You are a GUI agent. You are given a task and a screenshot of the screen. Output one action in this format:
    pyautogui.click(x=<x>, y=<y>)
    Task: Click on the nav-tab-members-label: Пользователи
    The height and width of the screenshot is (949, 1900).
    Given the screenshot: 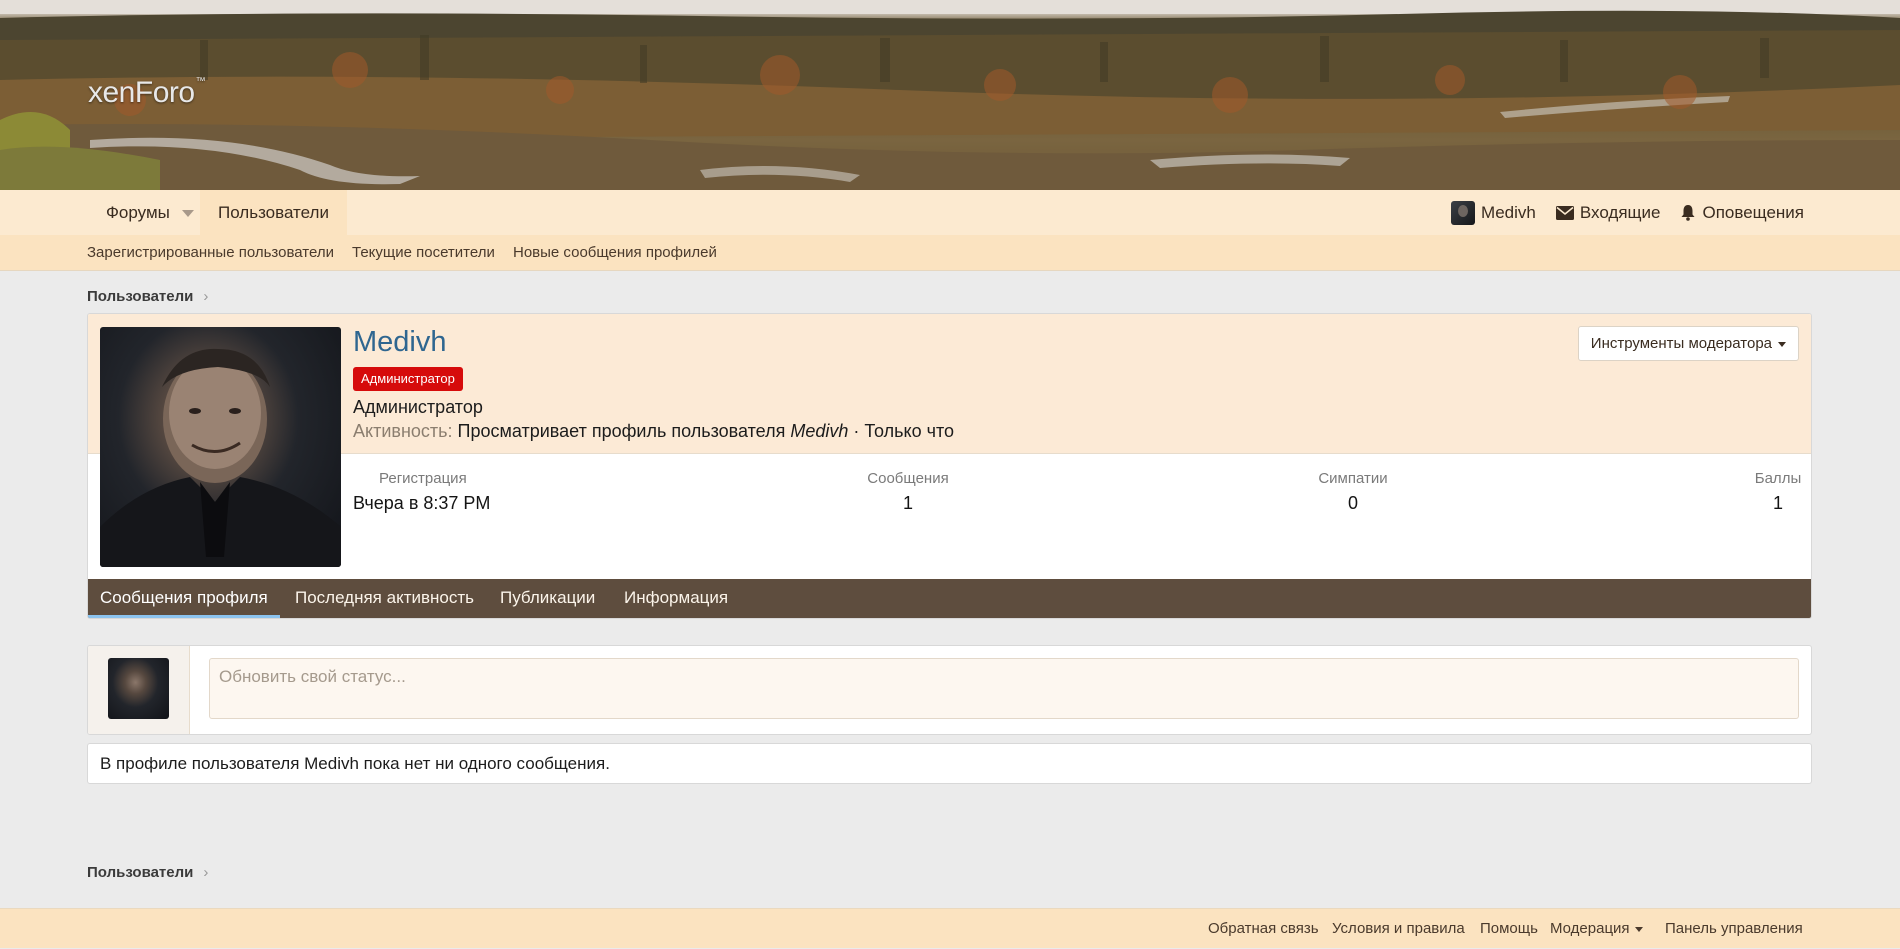 What is the action you would take?
    pyautogui.click(x=273, y=212)
    